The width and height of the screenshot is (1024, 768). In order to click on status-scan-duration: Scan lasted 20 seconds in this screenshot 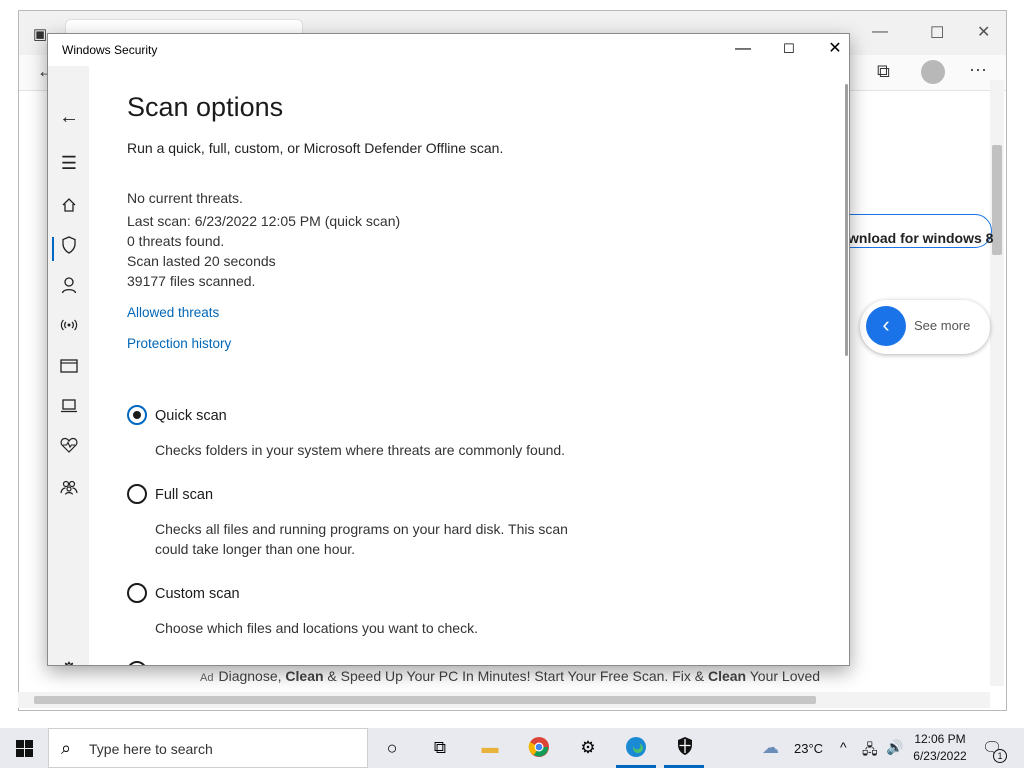, I will do `click(201, 261)`.